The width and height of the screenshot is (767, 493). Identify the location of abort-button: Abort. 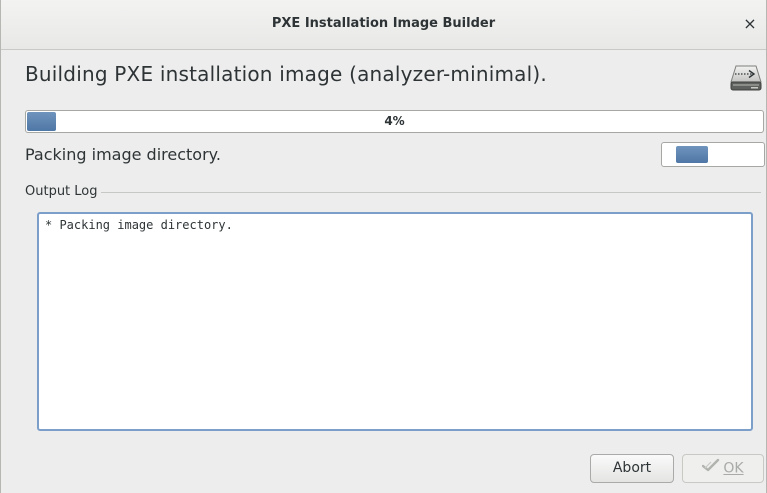
(632, 468).